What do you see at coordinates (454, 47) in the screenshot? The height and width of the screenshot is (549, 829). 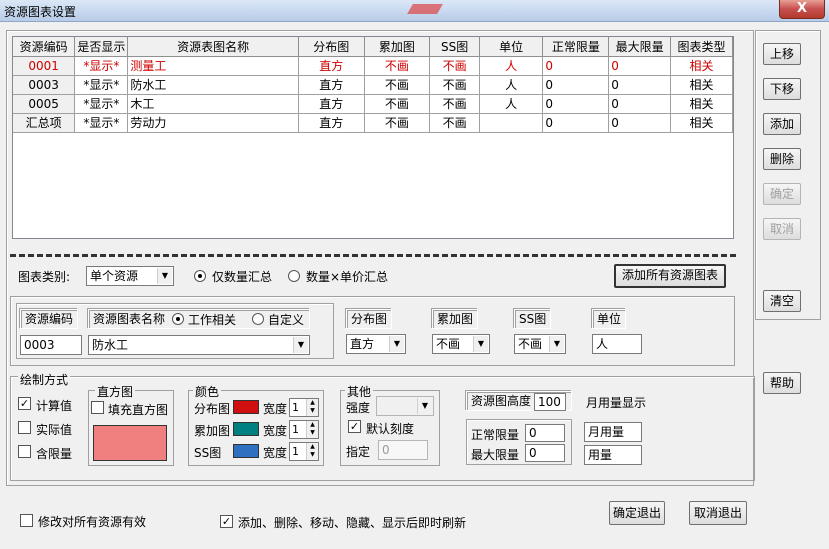 I see `col-header: SS图` at bounding box center [454, 47].